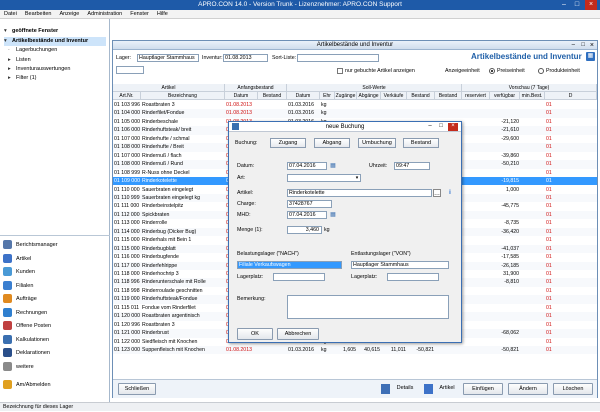 The width and height of the screenshot is (600, 412). What do you see at coordinates (583, 45) in the screenshot?
I see `window-maximize-icon: □` at bounding box center [583, 45].